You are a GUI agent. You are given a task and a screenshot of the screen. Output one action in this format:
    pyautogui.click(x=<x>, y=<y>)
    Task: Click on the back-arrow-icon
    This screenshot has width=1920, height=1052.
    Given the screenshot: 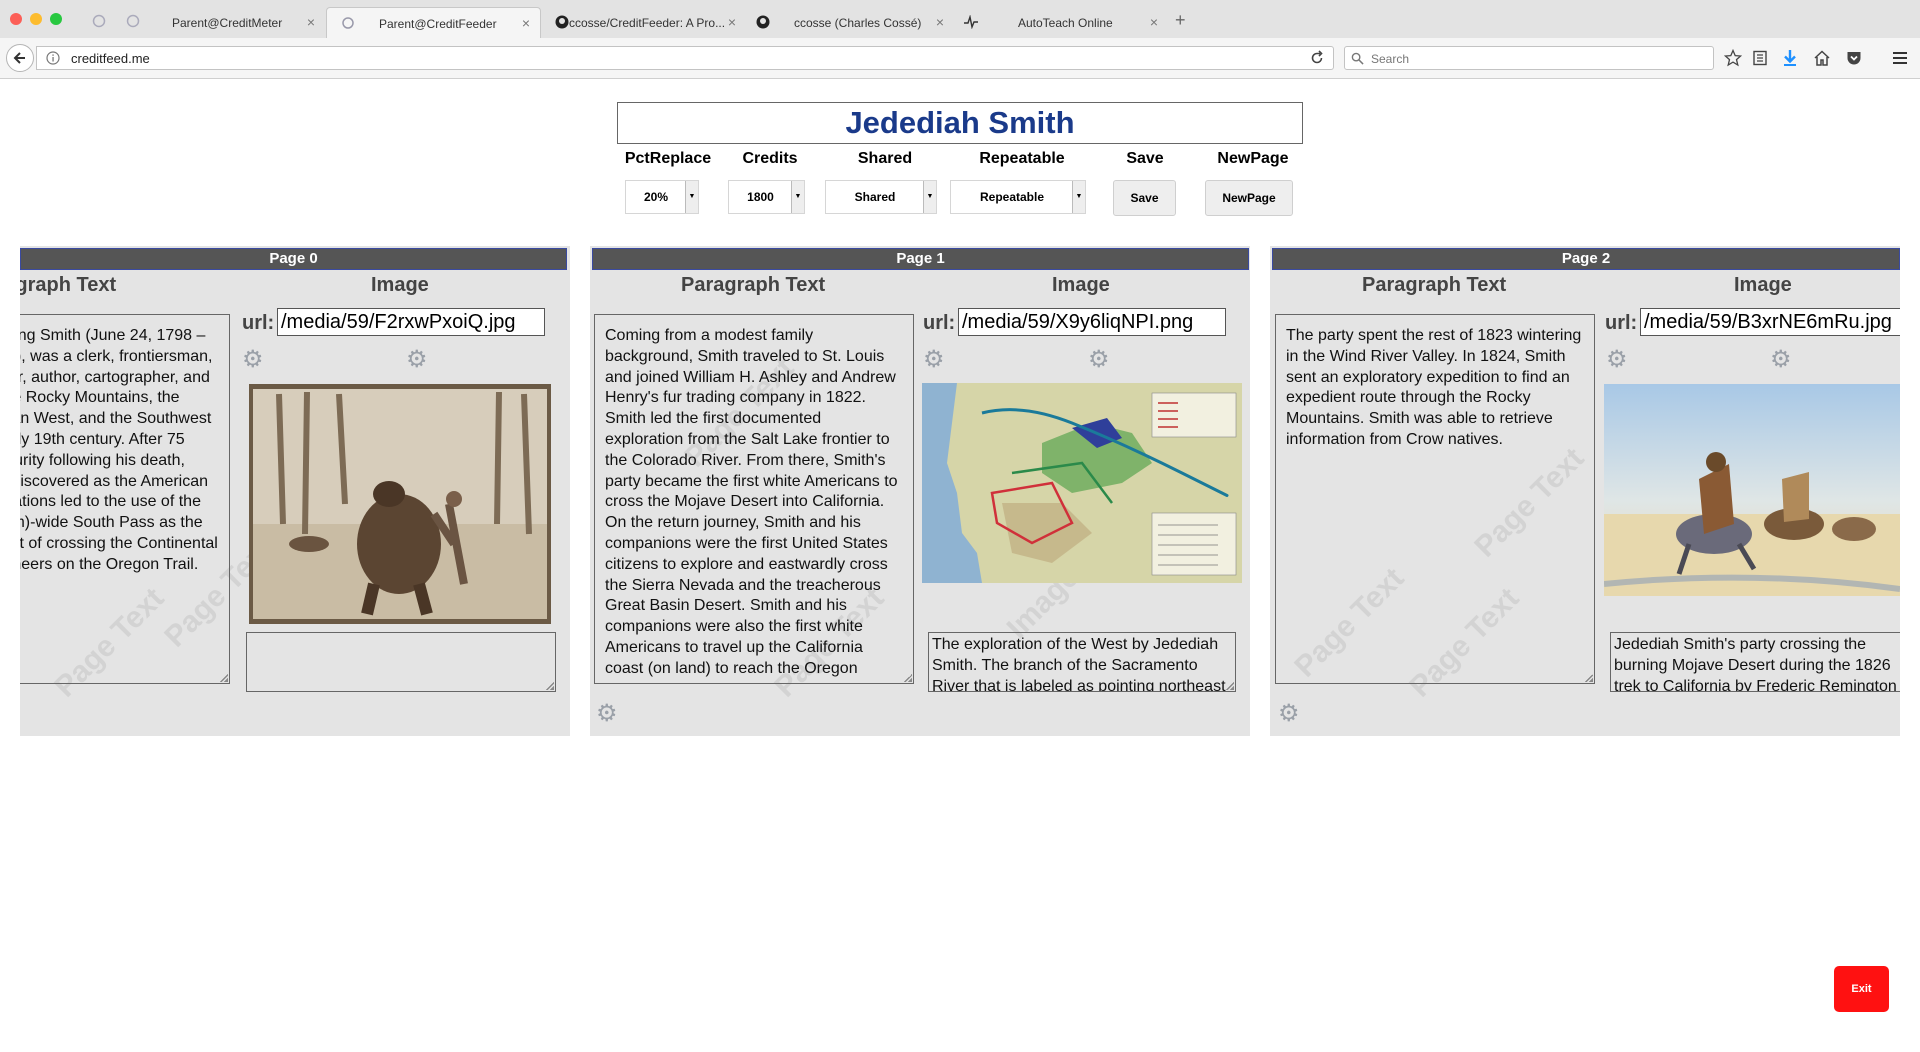 What is the action you would take?
    pyautogui.click(x=19, y=58)
    